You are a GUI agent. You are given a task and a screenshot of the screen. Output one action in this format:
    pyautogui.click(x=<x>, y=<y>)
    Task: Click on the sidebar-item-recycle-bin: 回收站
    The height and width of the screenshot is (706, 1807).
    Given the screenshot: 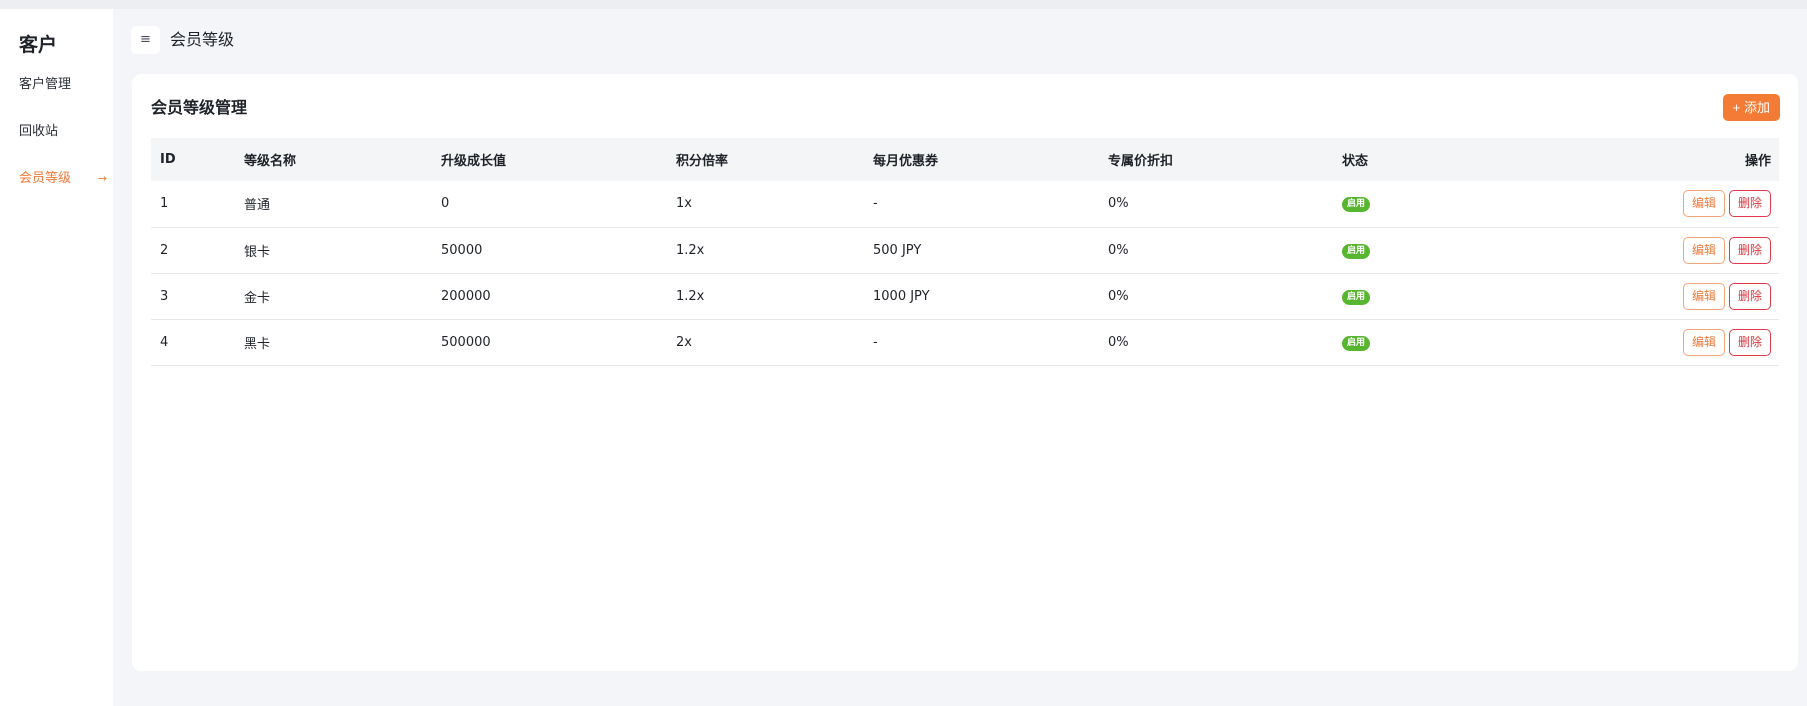 What is the action you would take?
    pyautogui.click(x=64, y=132)
    